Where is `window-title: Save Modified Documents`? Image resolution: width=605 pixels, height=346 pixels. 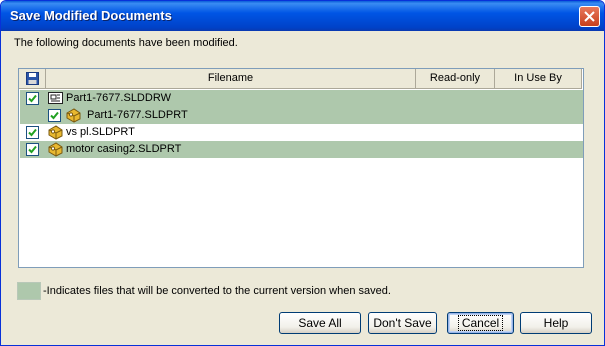
window-title: Save Modified Documents is located at coordinates (91, 15).